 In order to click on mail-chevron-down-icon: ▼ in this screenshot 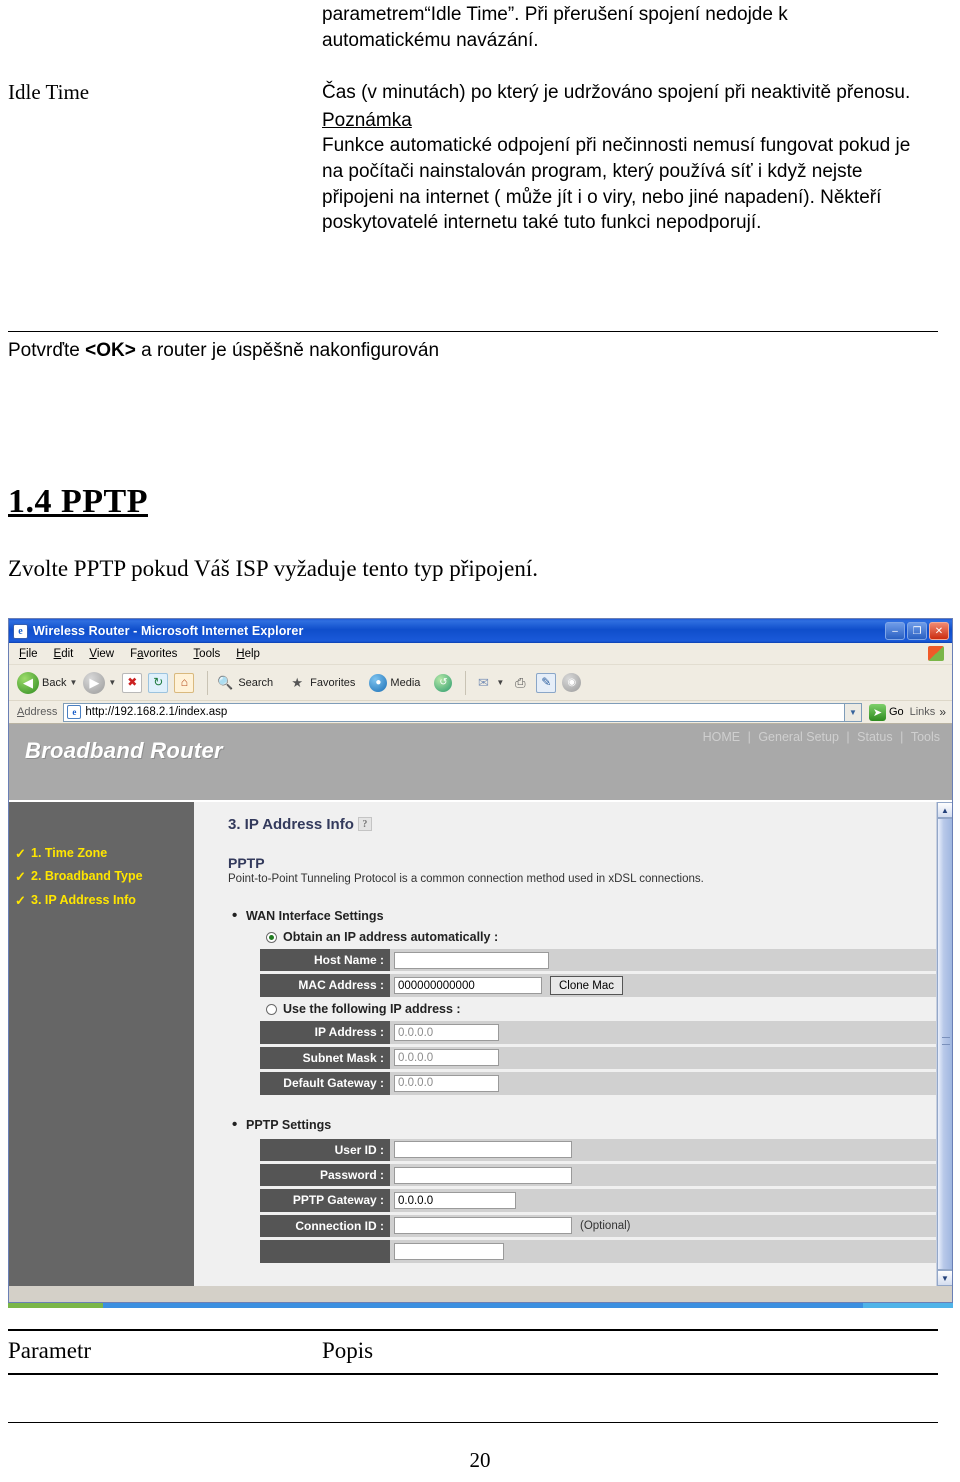, I will do `click(500, 682)`.